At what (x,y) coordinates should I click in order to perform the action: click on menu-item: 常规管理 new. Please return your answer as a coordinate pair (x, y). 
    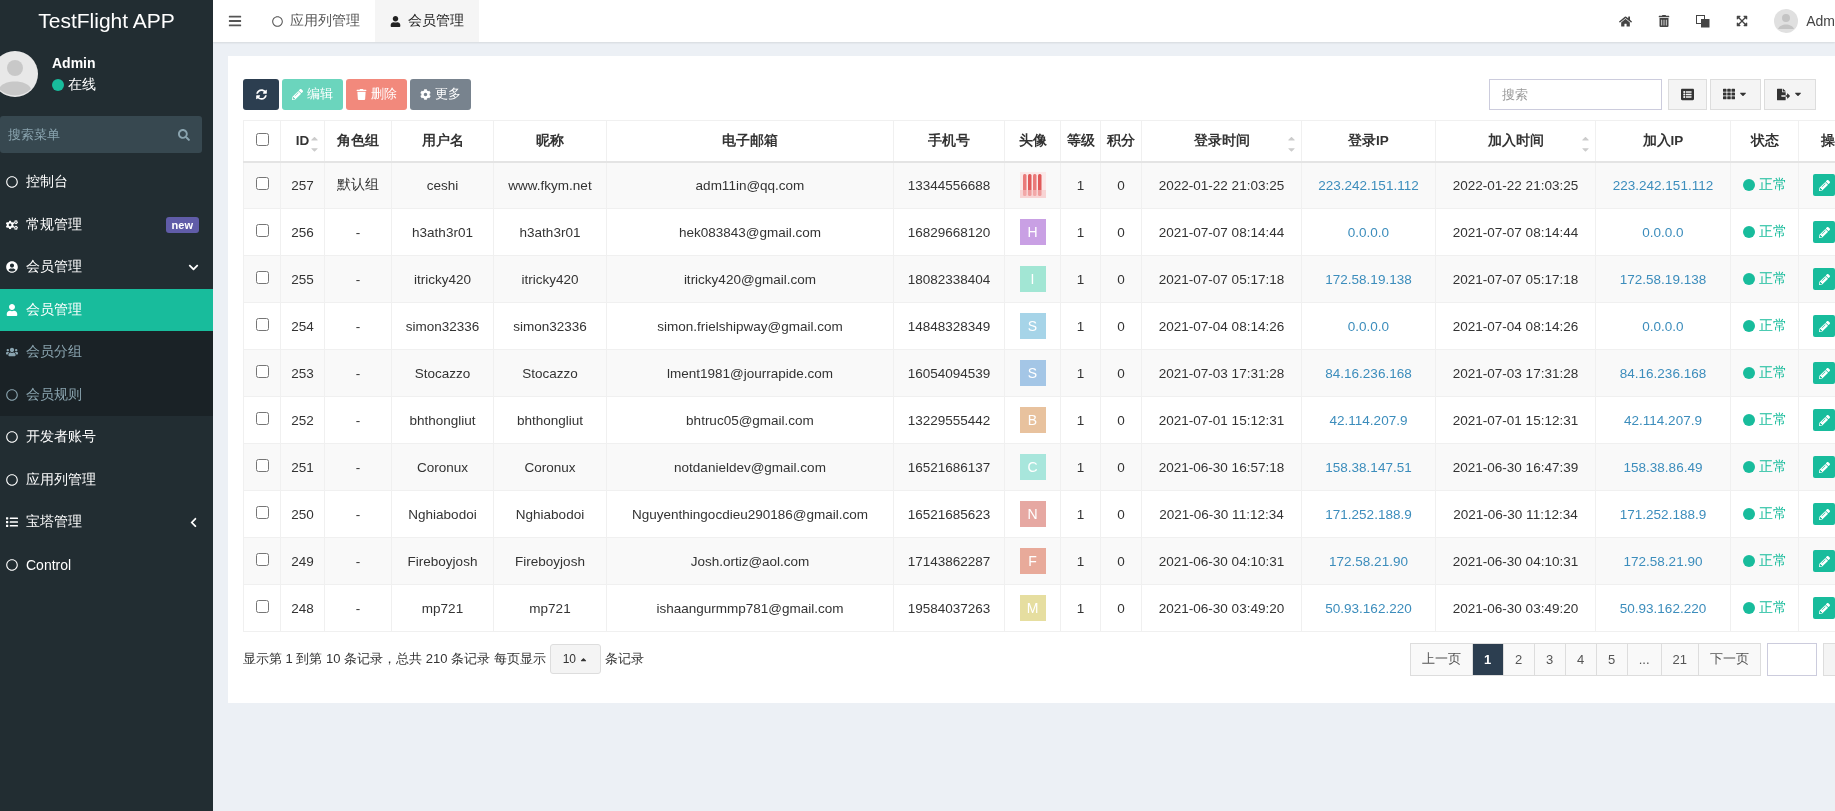
    Looking at the image, I should click on (106, 224).